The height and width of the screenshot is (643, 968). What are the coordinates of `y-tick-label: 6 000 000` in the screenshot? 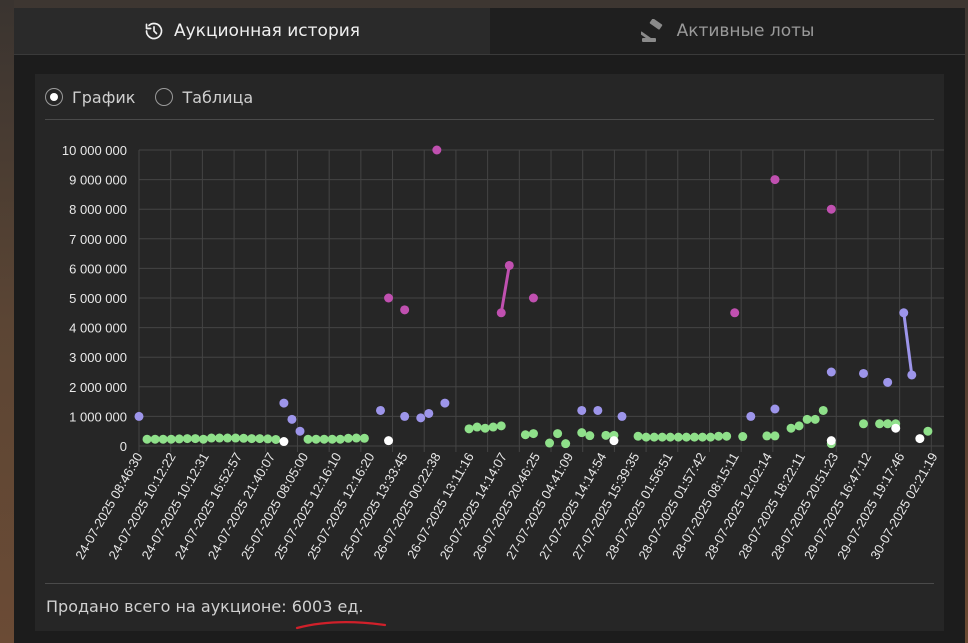 It's located at (98, 268).